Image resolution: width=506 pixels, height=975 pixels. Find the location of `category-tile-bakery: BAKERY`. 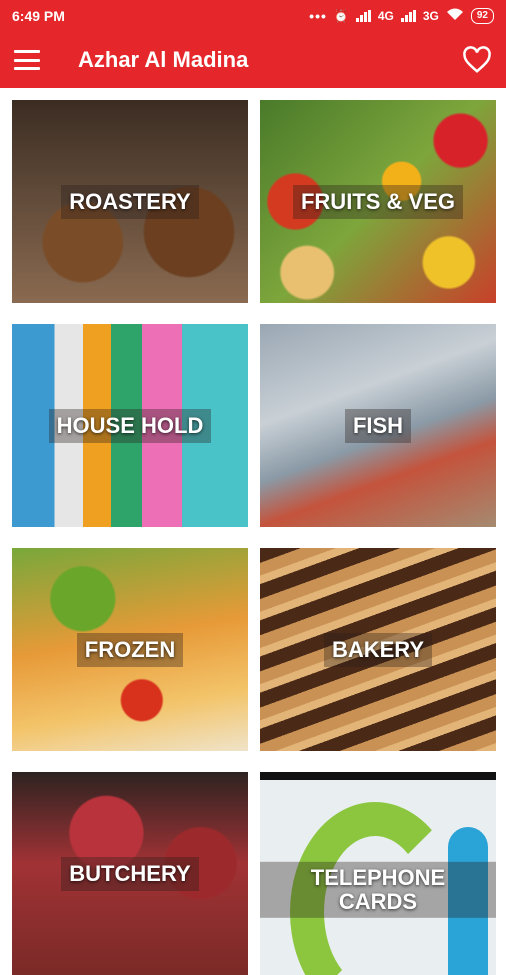

category-tile-bakery: BAKERY is located at coordinates (378, 649).